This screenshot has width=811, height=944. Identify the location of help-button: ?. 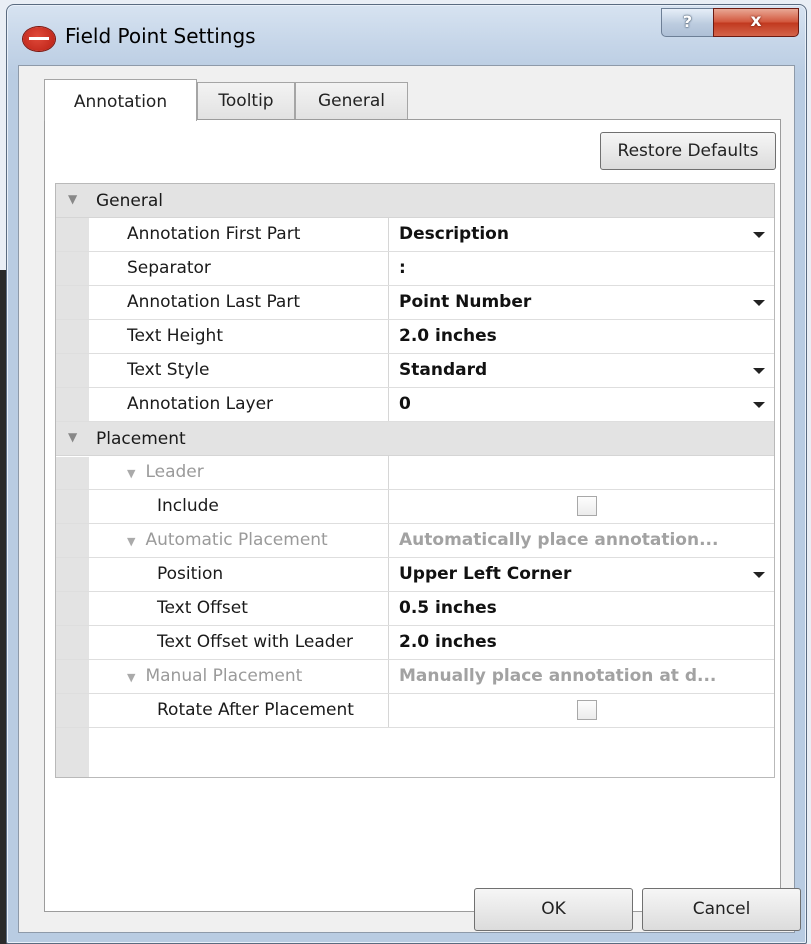
(687, 22).